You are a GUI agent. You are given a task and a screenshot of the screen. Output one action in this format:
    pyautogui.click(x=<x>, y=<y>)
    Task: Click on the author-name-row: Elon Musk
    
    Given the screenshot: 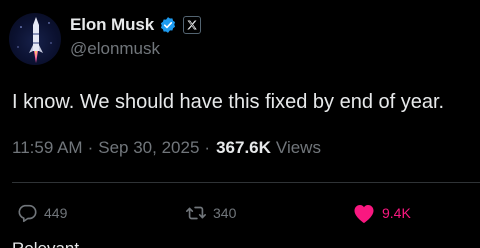 What is the action you would take?
    pyautogui.click(x=136, y=25)
    